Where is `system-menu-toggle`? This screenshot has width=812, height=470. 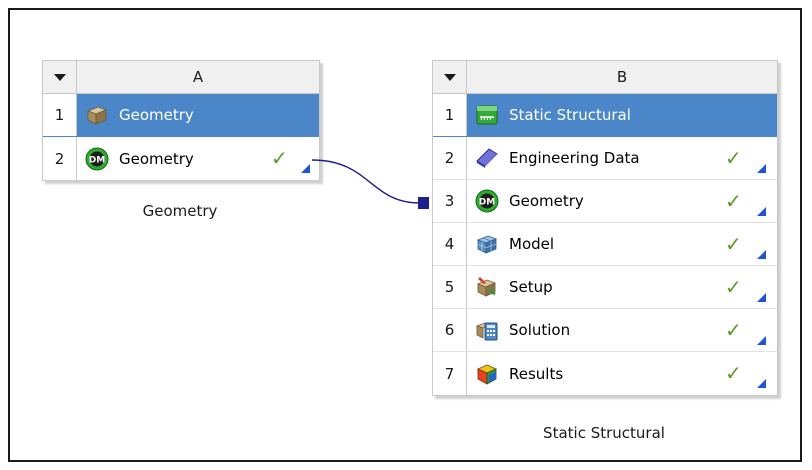 system-menu-toggle is located at coordinates (450, 77).